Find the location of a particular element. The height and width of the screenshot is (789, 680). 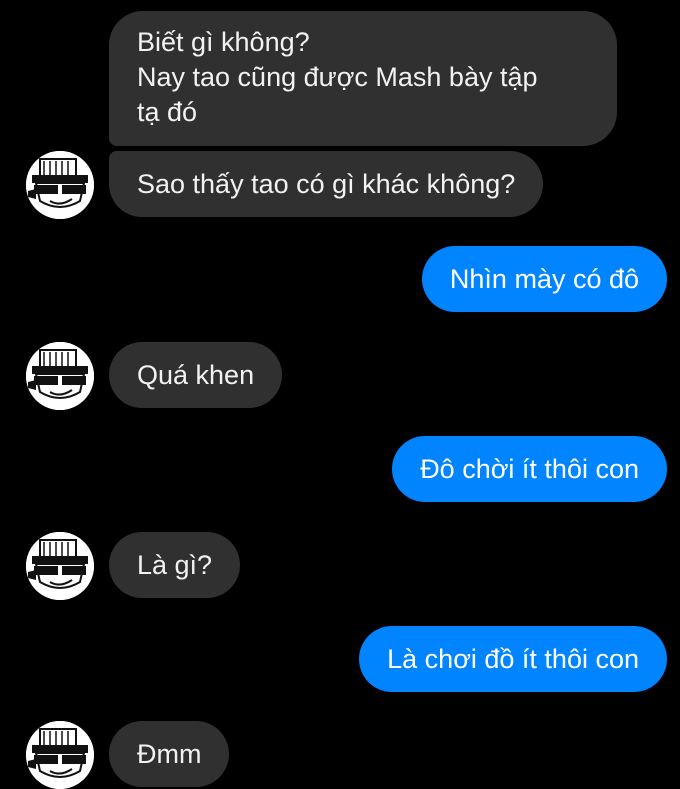

incoming-message-bubble: Quá khen is located at coordinates (196, 375).